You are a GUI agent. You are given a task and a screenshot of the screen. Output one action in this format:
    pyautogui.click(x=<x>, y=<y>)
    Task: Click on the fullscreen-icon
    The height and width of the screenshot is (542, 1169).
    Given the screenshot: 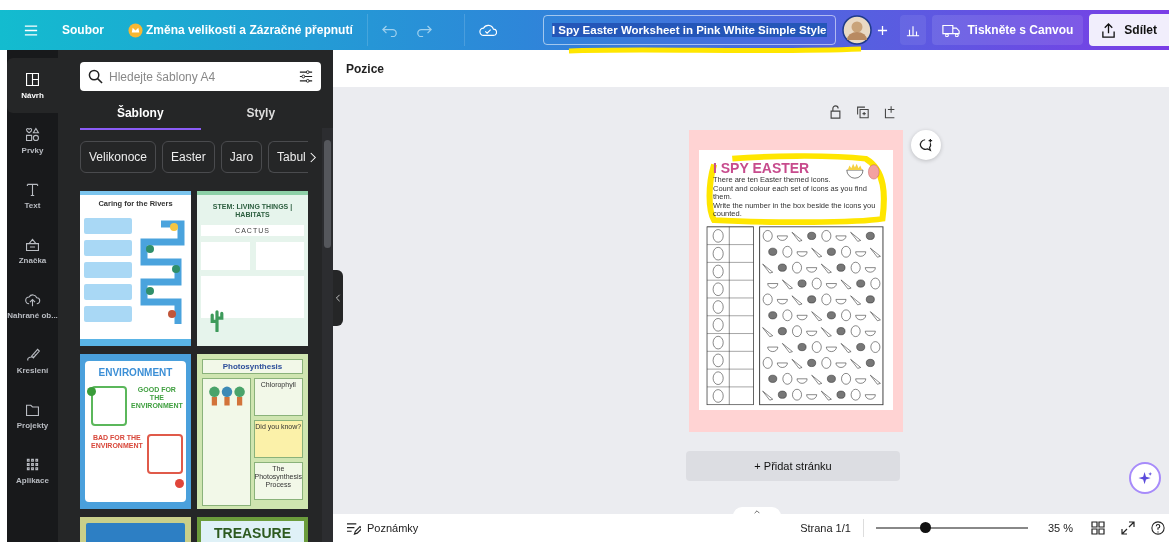 What is the action you would take?
    pyautogui.click(x=1128, y=528)
    